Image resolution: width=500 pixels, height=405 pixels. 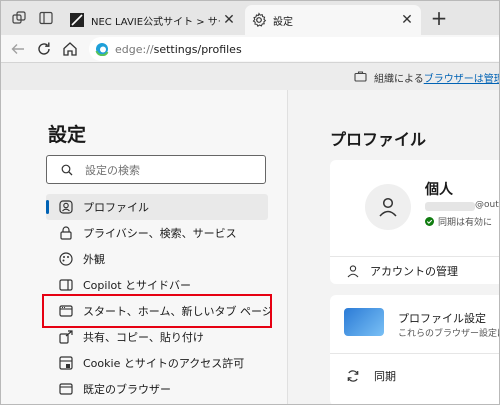 I want to click on sync-status: 同期は有効に, so click(x=458, y=221).